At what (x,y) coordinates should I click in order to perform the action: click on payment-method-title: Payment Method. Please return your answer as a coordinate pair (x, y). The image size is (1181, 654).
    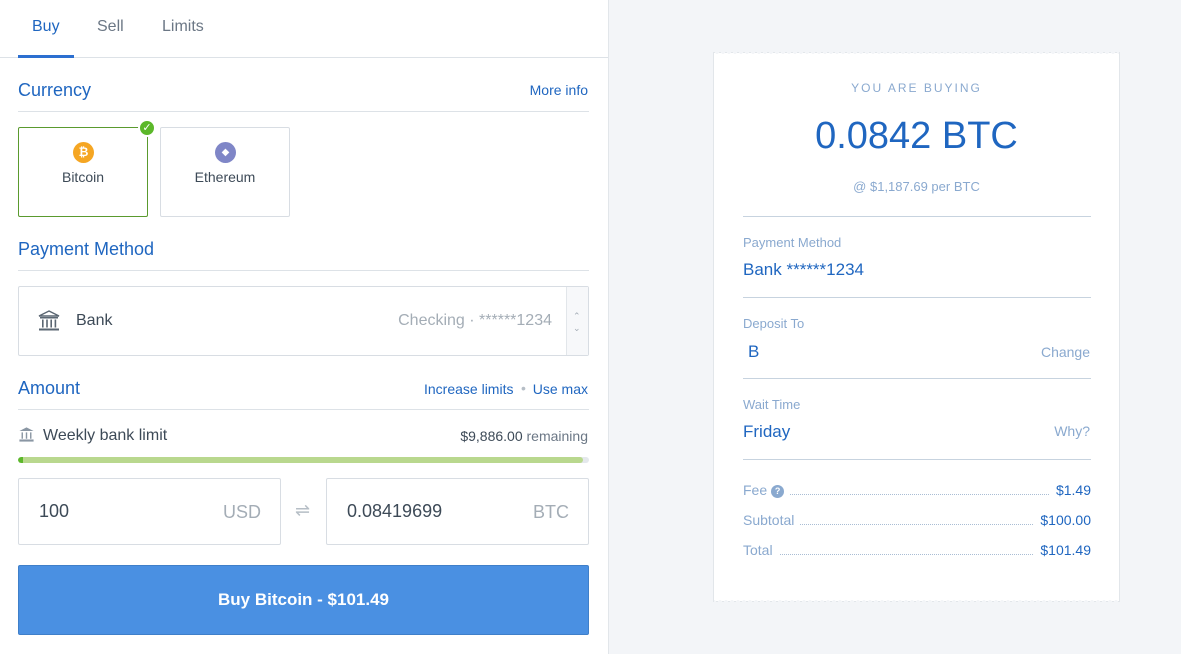
    Looking at the image, I should click on (86, 249).